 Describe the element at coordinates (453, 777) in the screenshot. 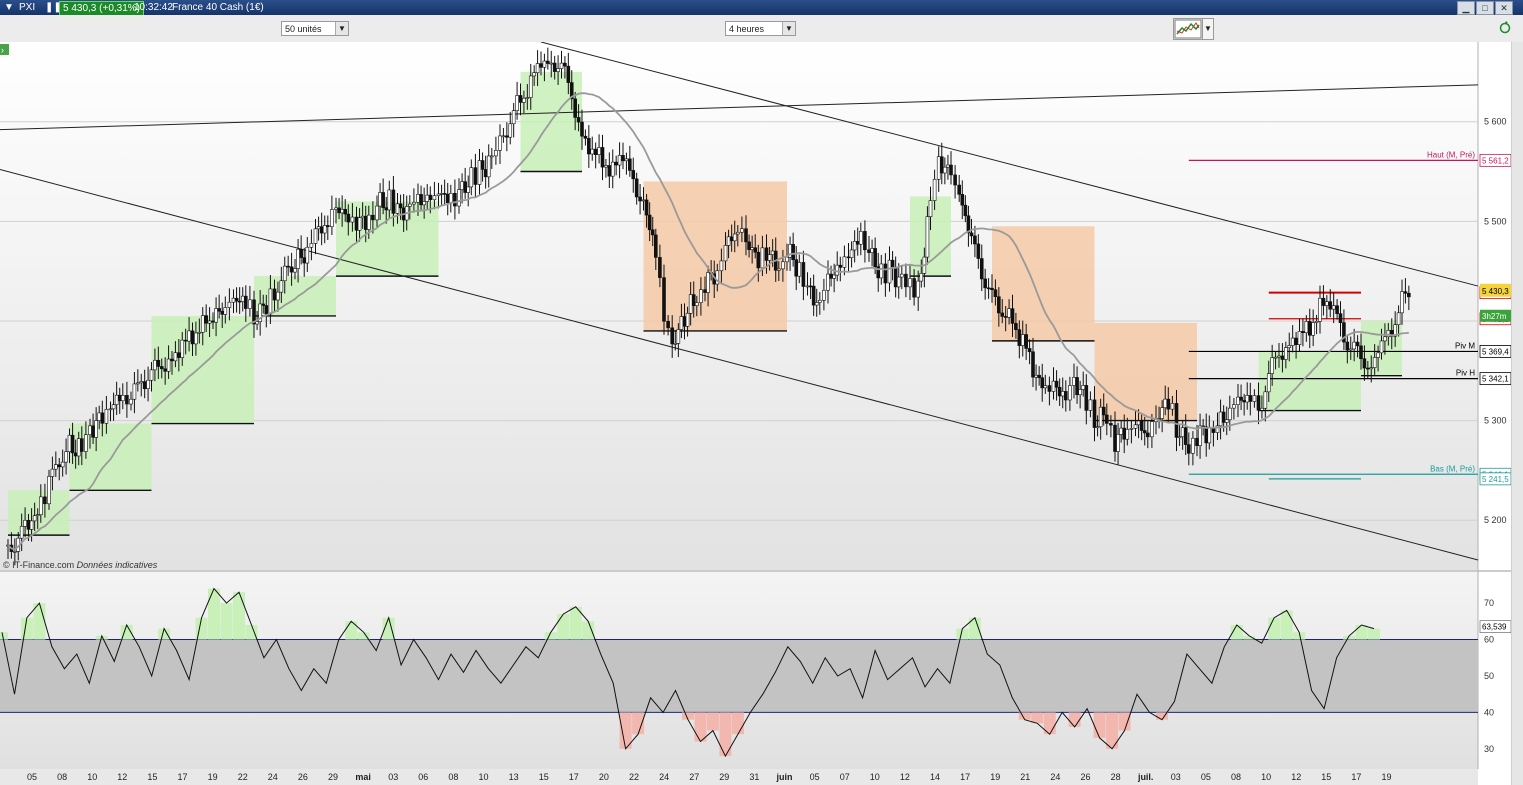

I see `x-tick-label: 08` at that location.